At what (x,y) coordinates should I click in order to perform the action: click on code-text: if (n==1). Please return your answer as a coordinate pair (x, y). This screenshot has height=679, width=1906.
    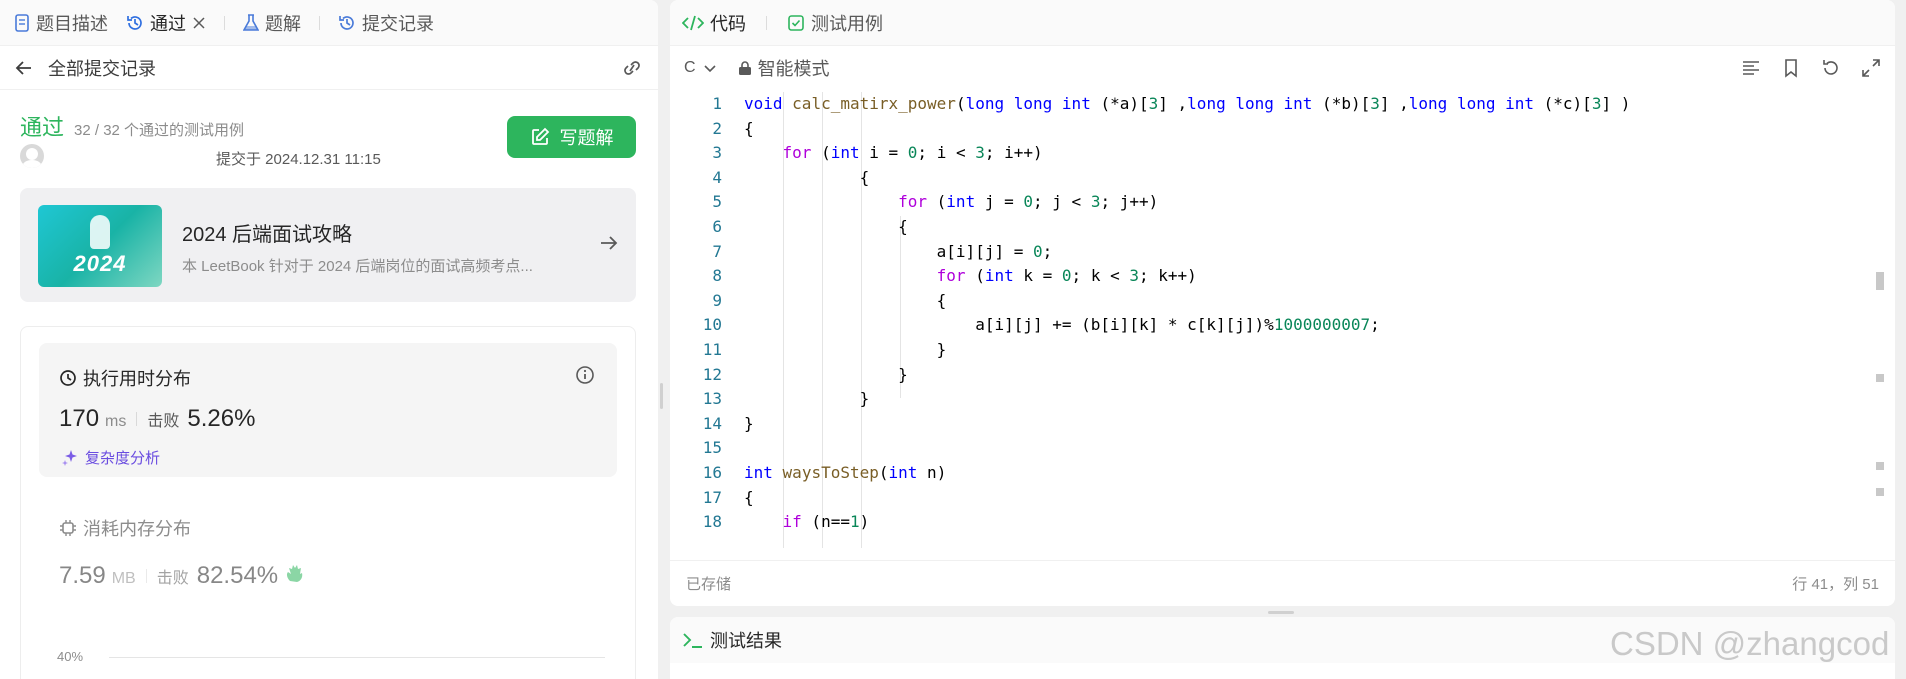
    Looking at the image, I should click on (826, 522).